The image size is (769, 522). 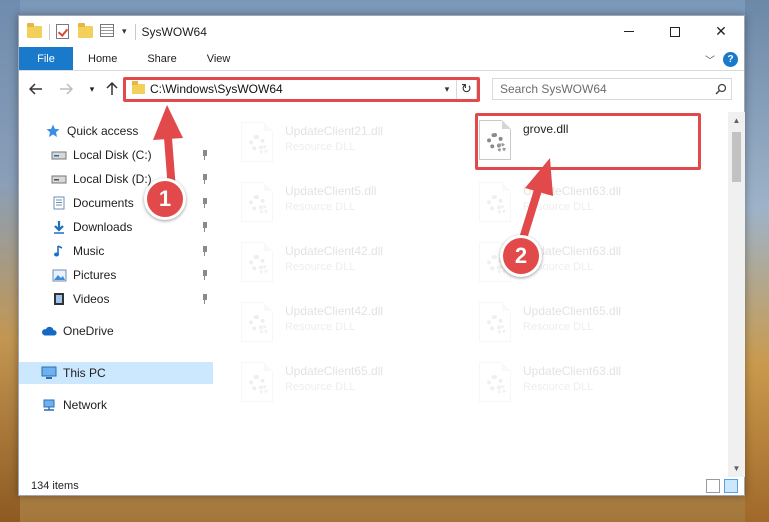 I want to click on step-badge-1: 1, so click(x=165, y=199).